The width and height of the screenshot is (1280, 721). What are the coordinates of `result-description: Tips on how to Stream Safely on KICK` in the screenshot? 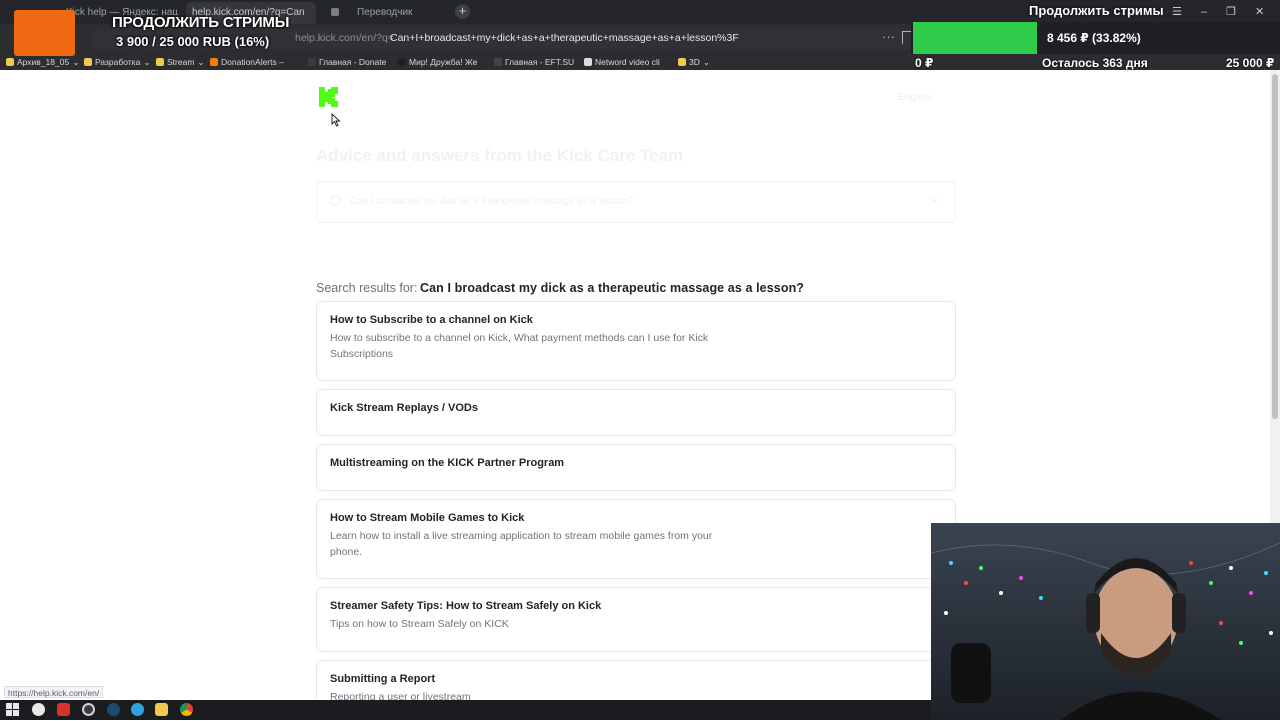 It's located at (419, 624).